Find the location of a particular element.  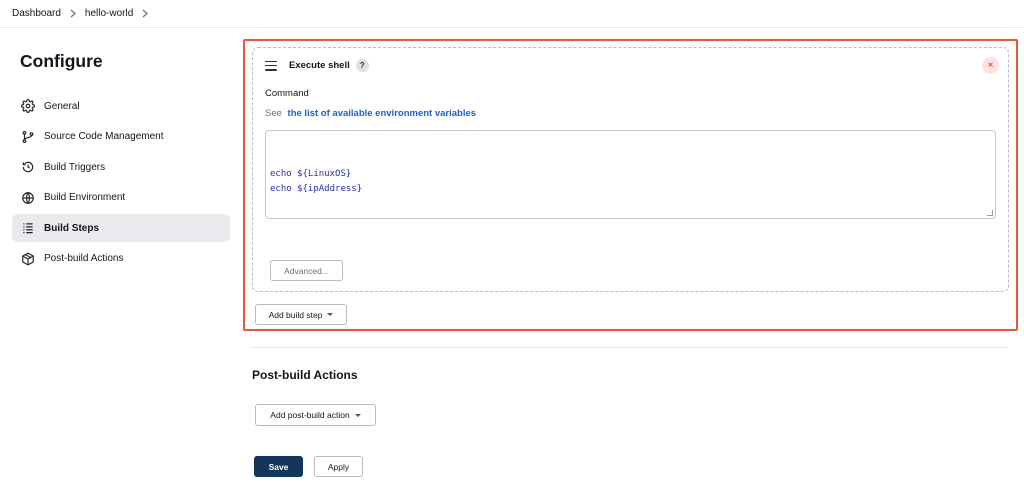

sidebar-item-build-steps: Build Steps is located at coordinates (121, 228).